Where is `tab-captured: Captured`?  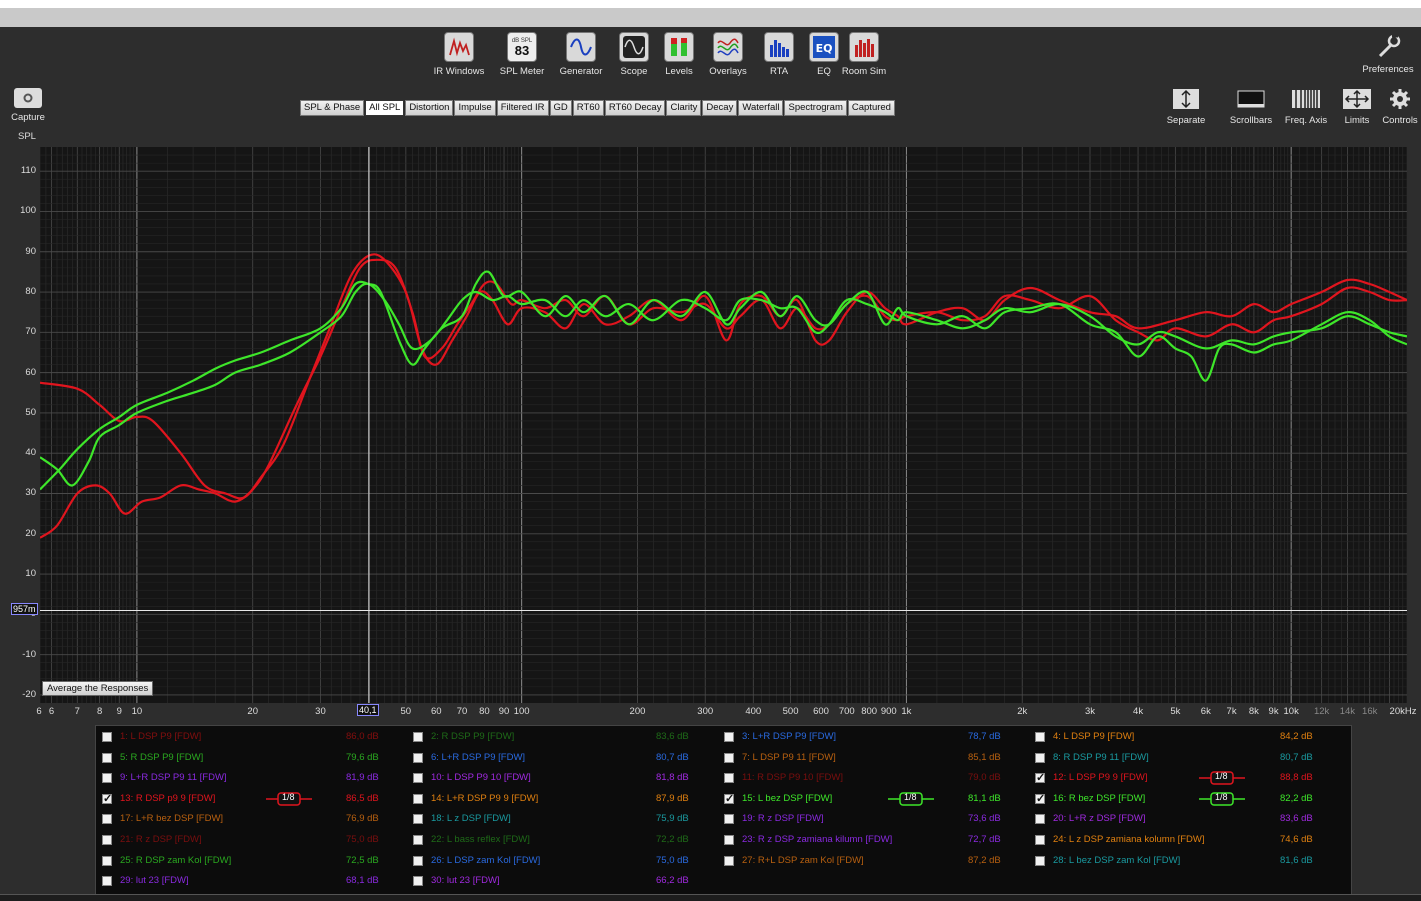 tab-captured: Captured is located at coordinates (871, 108).